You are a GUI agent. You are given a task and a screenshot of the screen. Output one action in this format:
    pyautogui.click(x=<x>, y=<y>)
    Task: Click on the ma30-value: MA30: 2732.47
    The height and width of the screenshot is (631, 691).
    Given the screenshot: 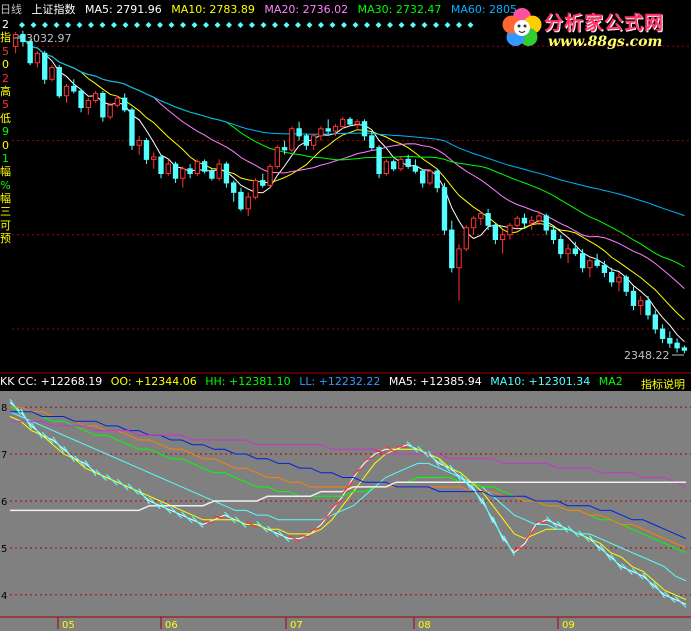 What is the action you would take?
    pyautogui.click(x=399, y=9)
    